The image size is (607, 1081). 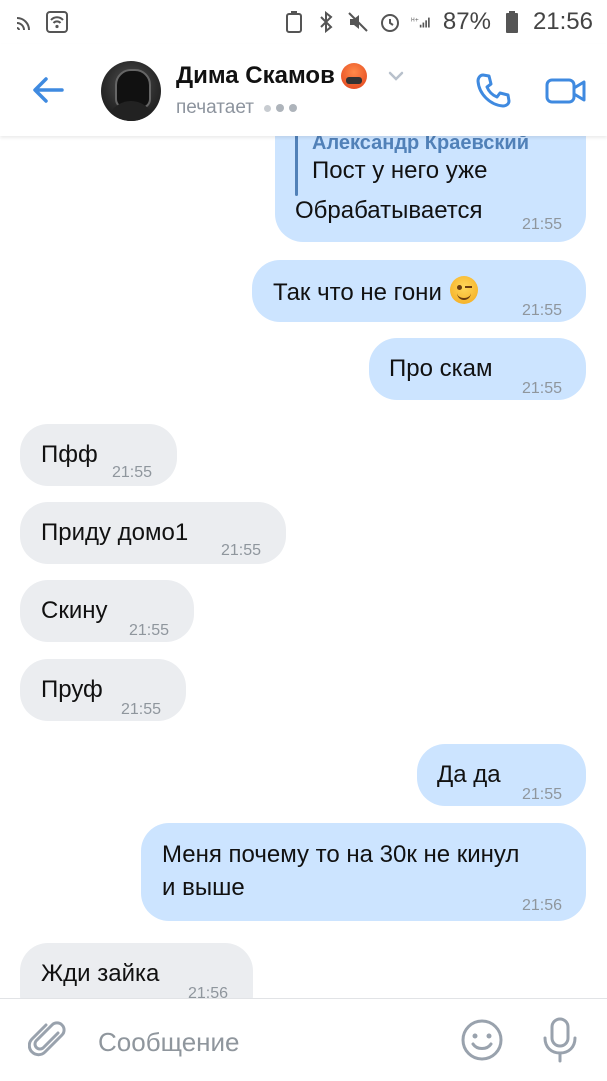 I want to click on svg-text: H+, so click(x=415, y=20).